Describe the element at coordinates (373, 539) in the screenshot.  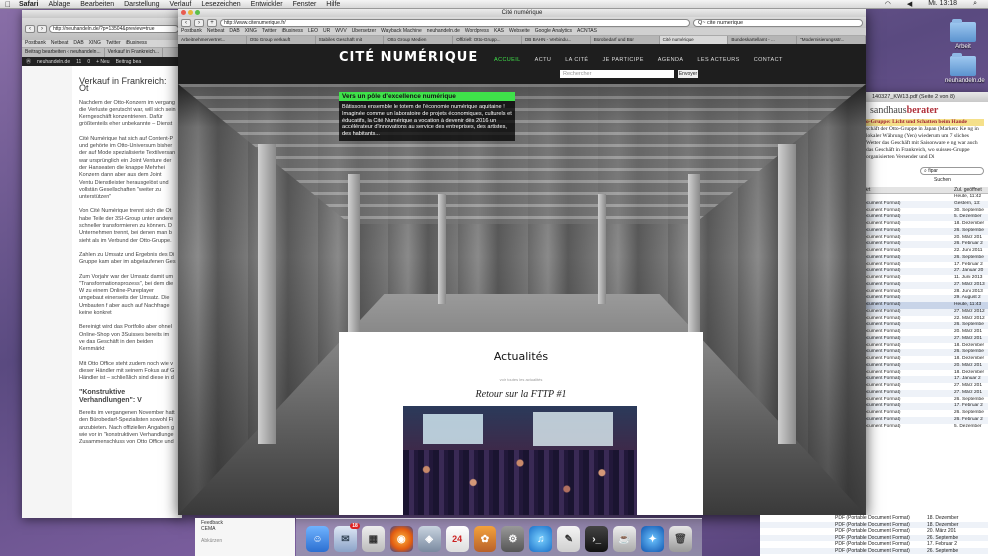
I see `calculator-icon: ▦` at that location.